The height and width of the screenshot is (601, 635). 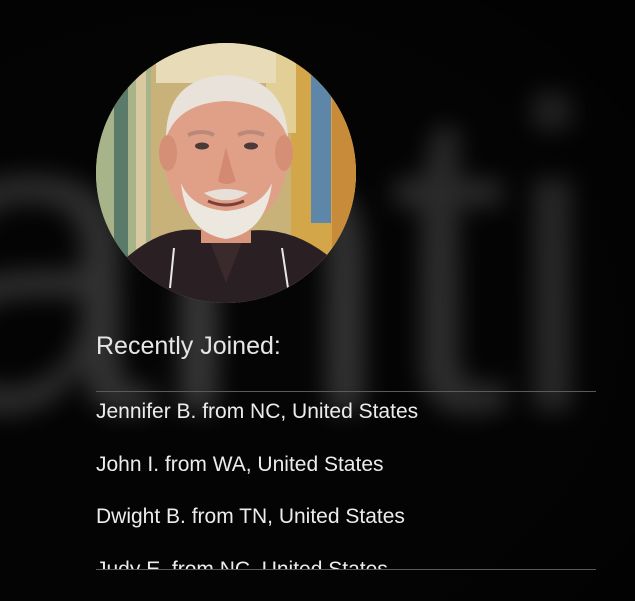 What do you see at coordinates (240, 464) in the screenshot?
I see `list-item: John I. from WA, United States` at bounding box center [240, 464].